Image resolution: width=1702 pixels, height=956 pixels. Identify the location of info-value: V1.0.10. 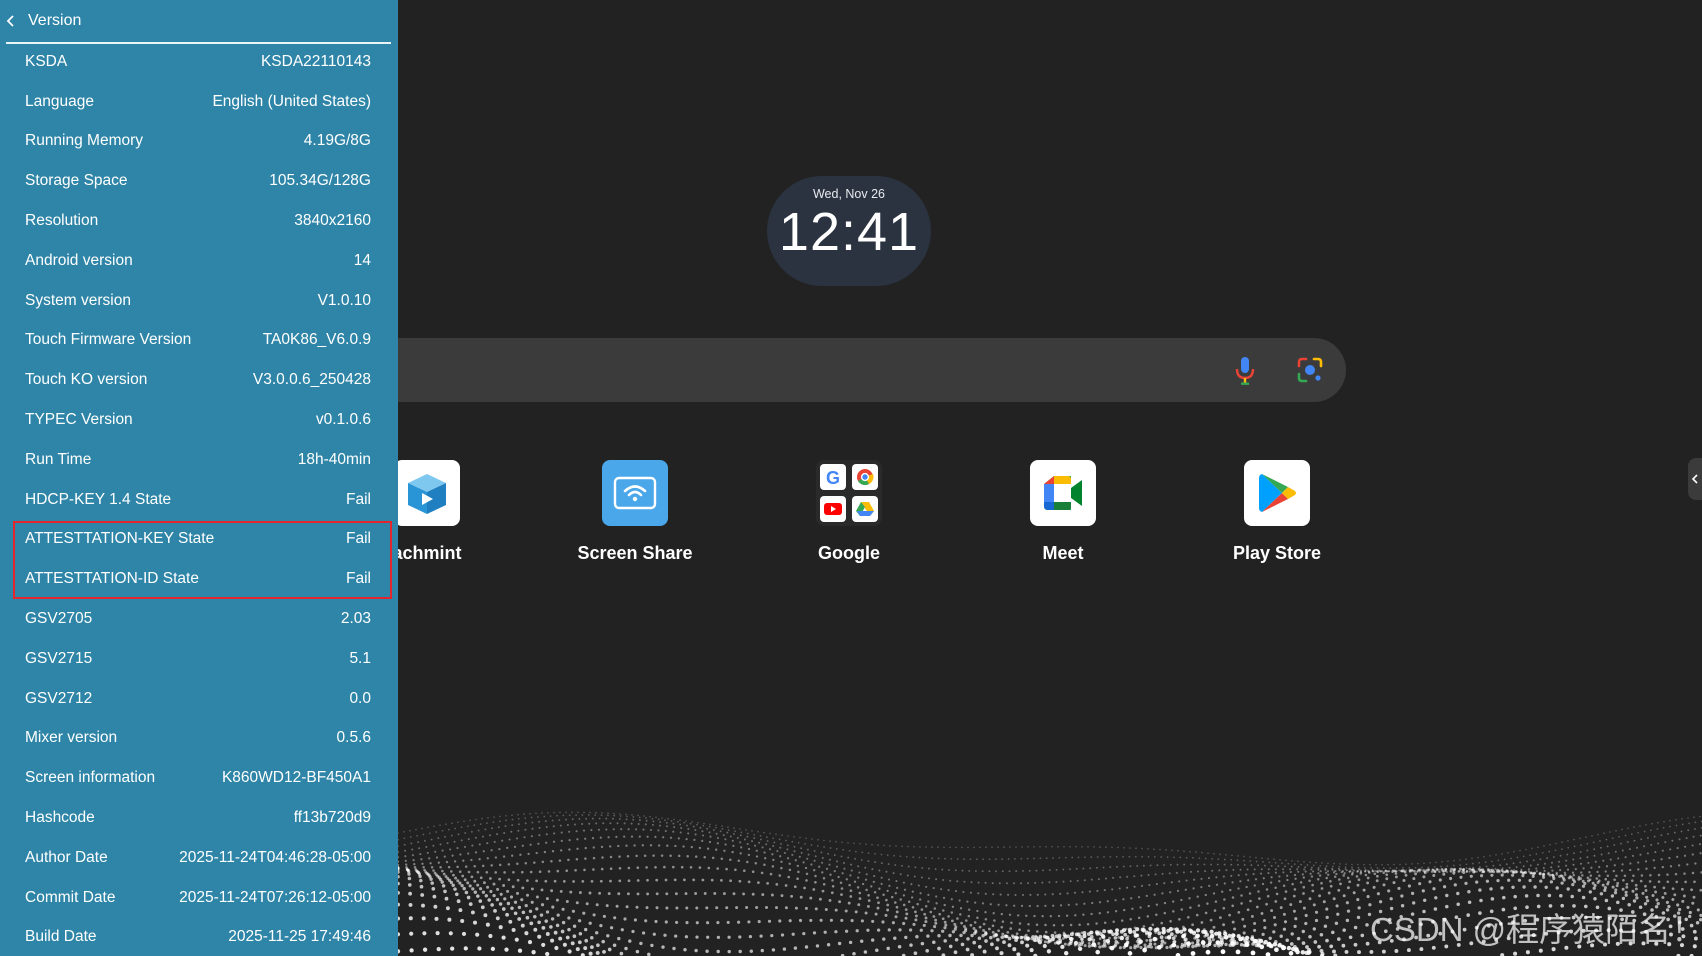
(344, 300).